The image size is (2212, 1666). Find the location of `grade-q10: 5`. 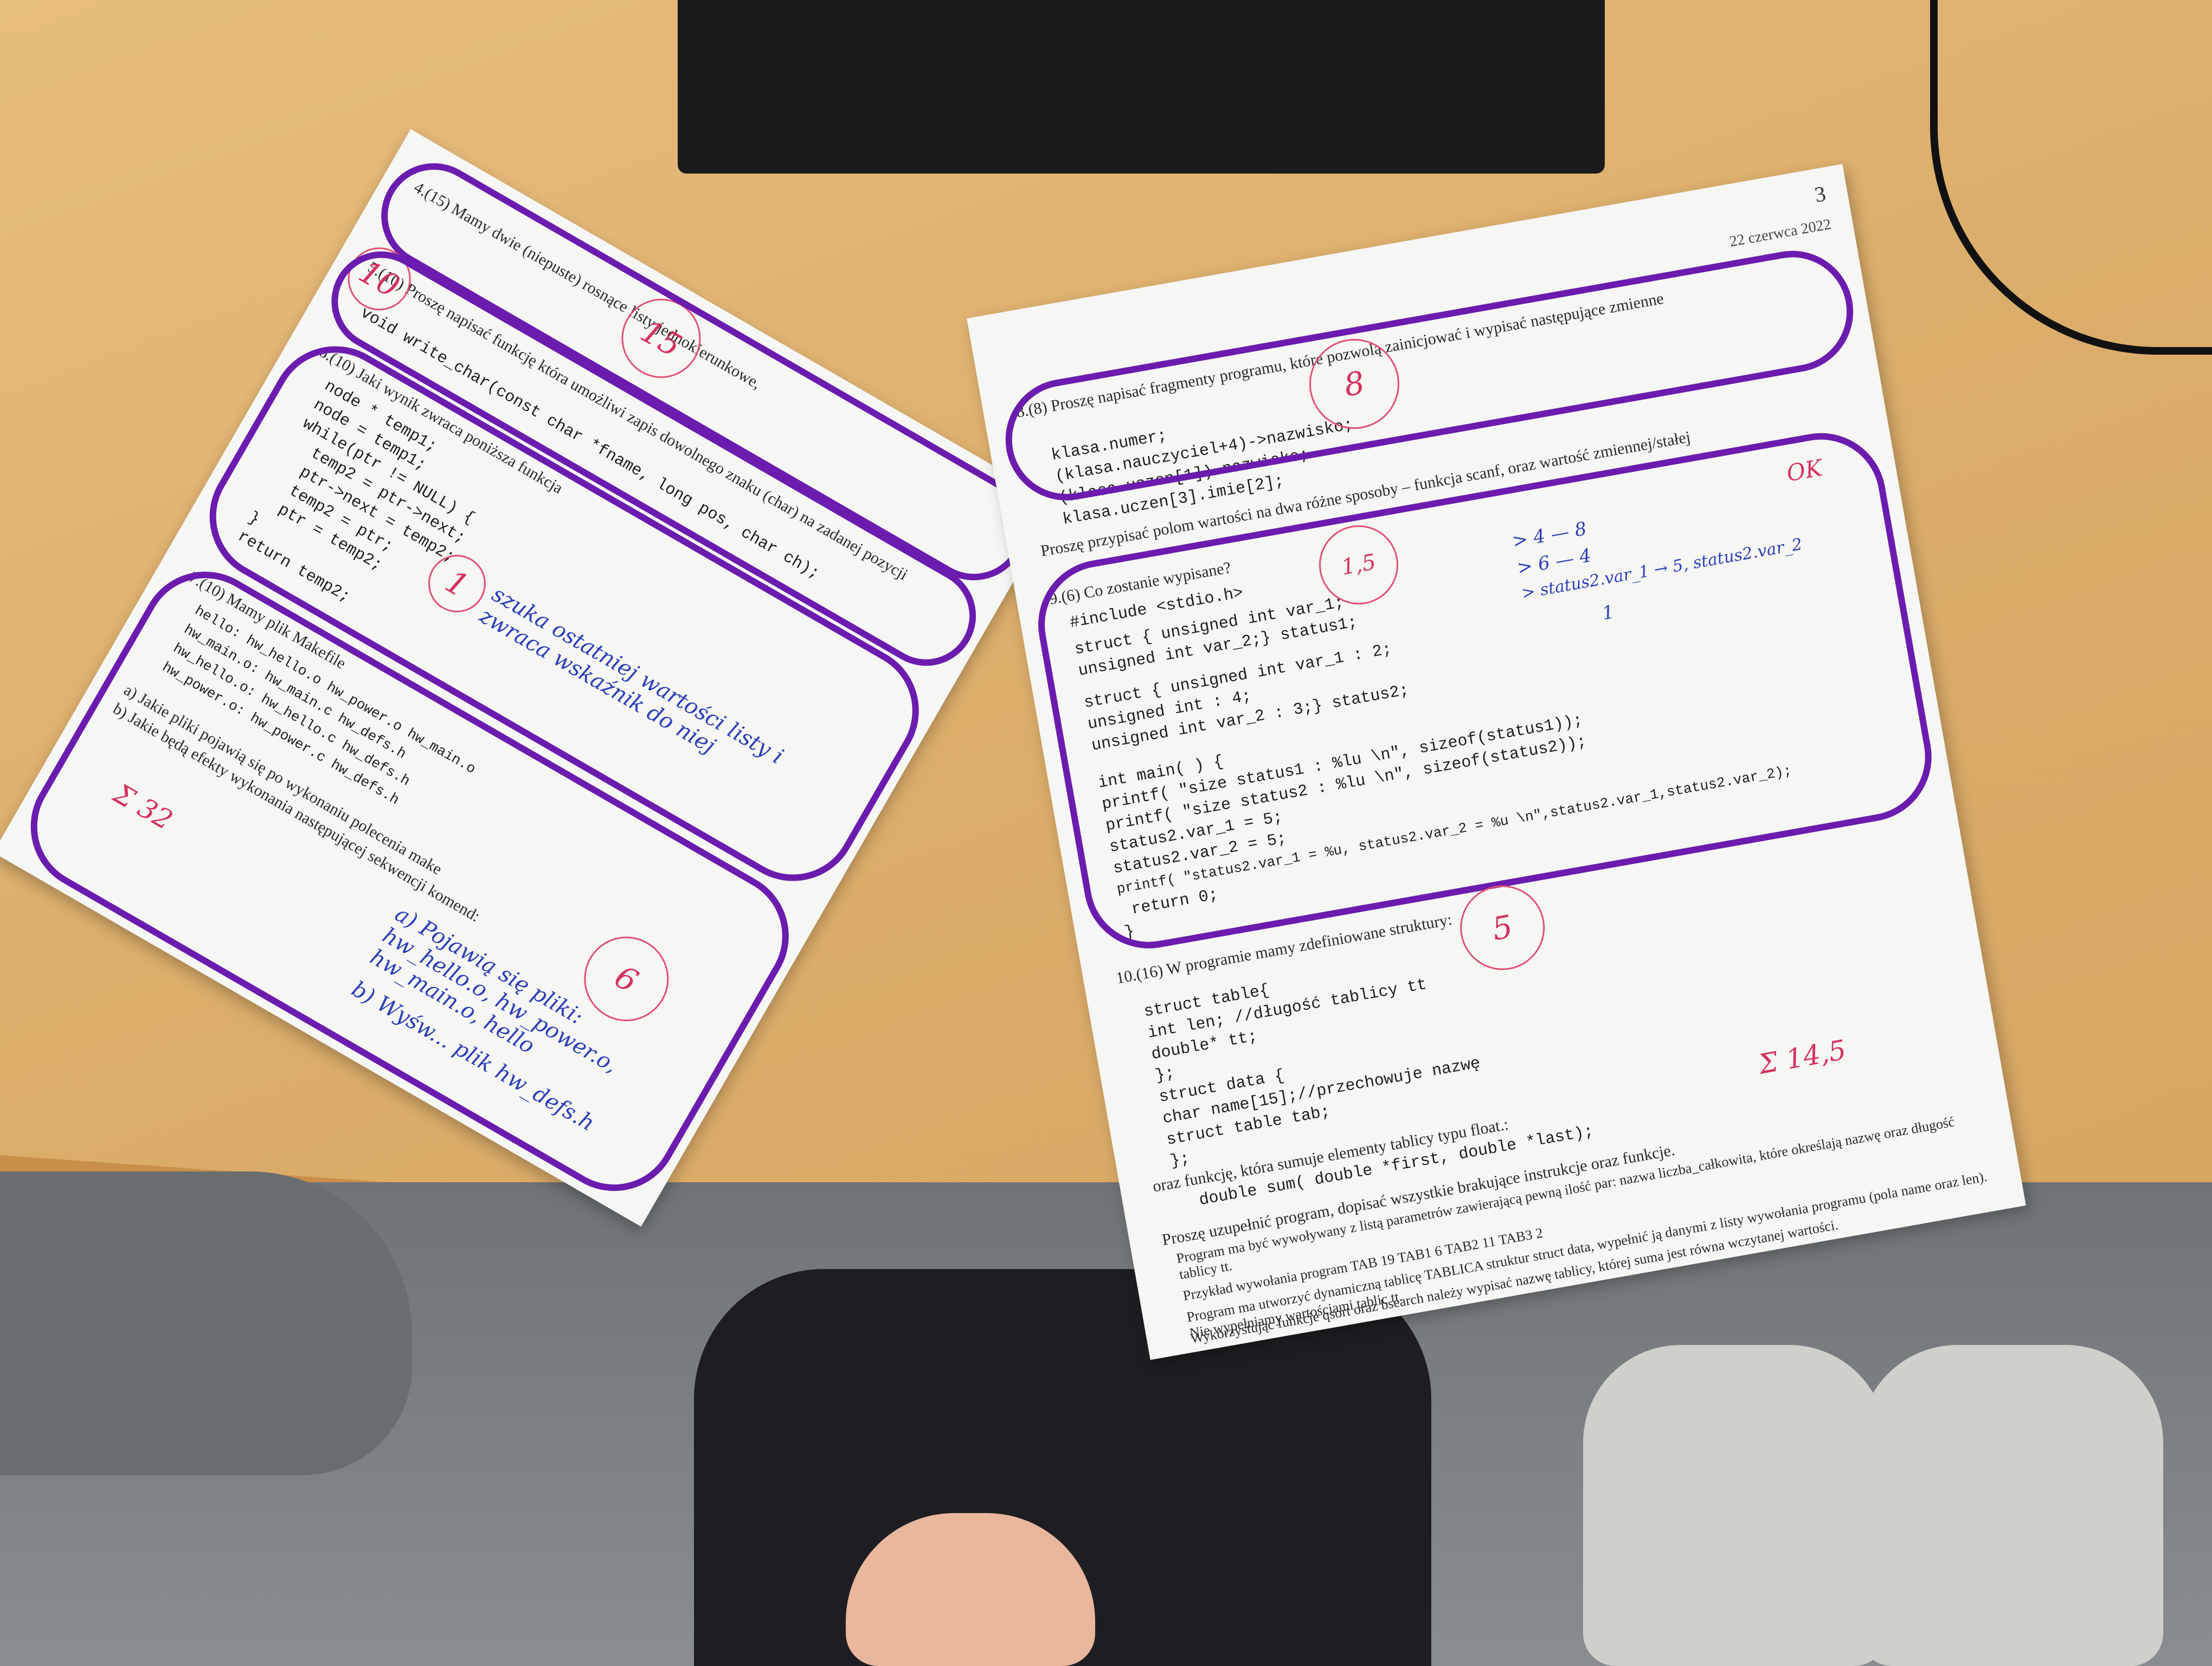

grade-q10: 5 is located at coordinates (1502, 928).